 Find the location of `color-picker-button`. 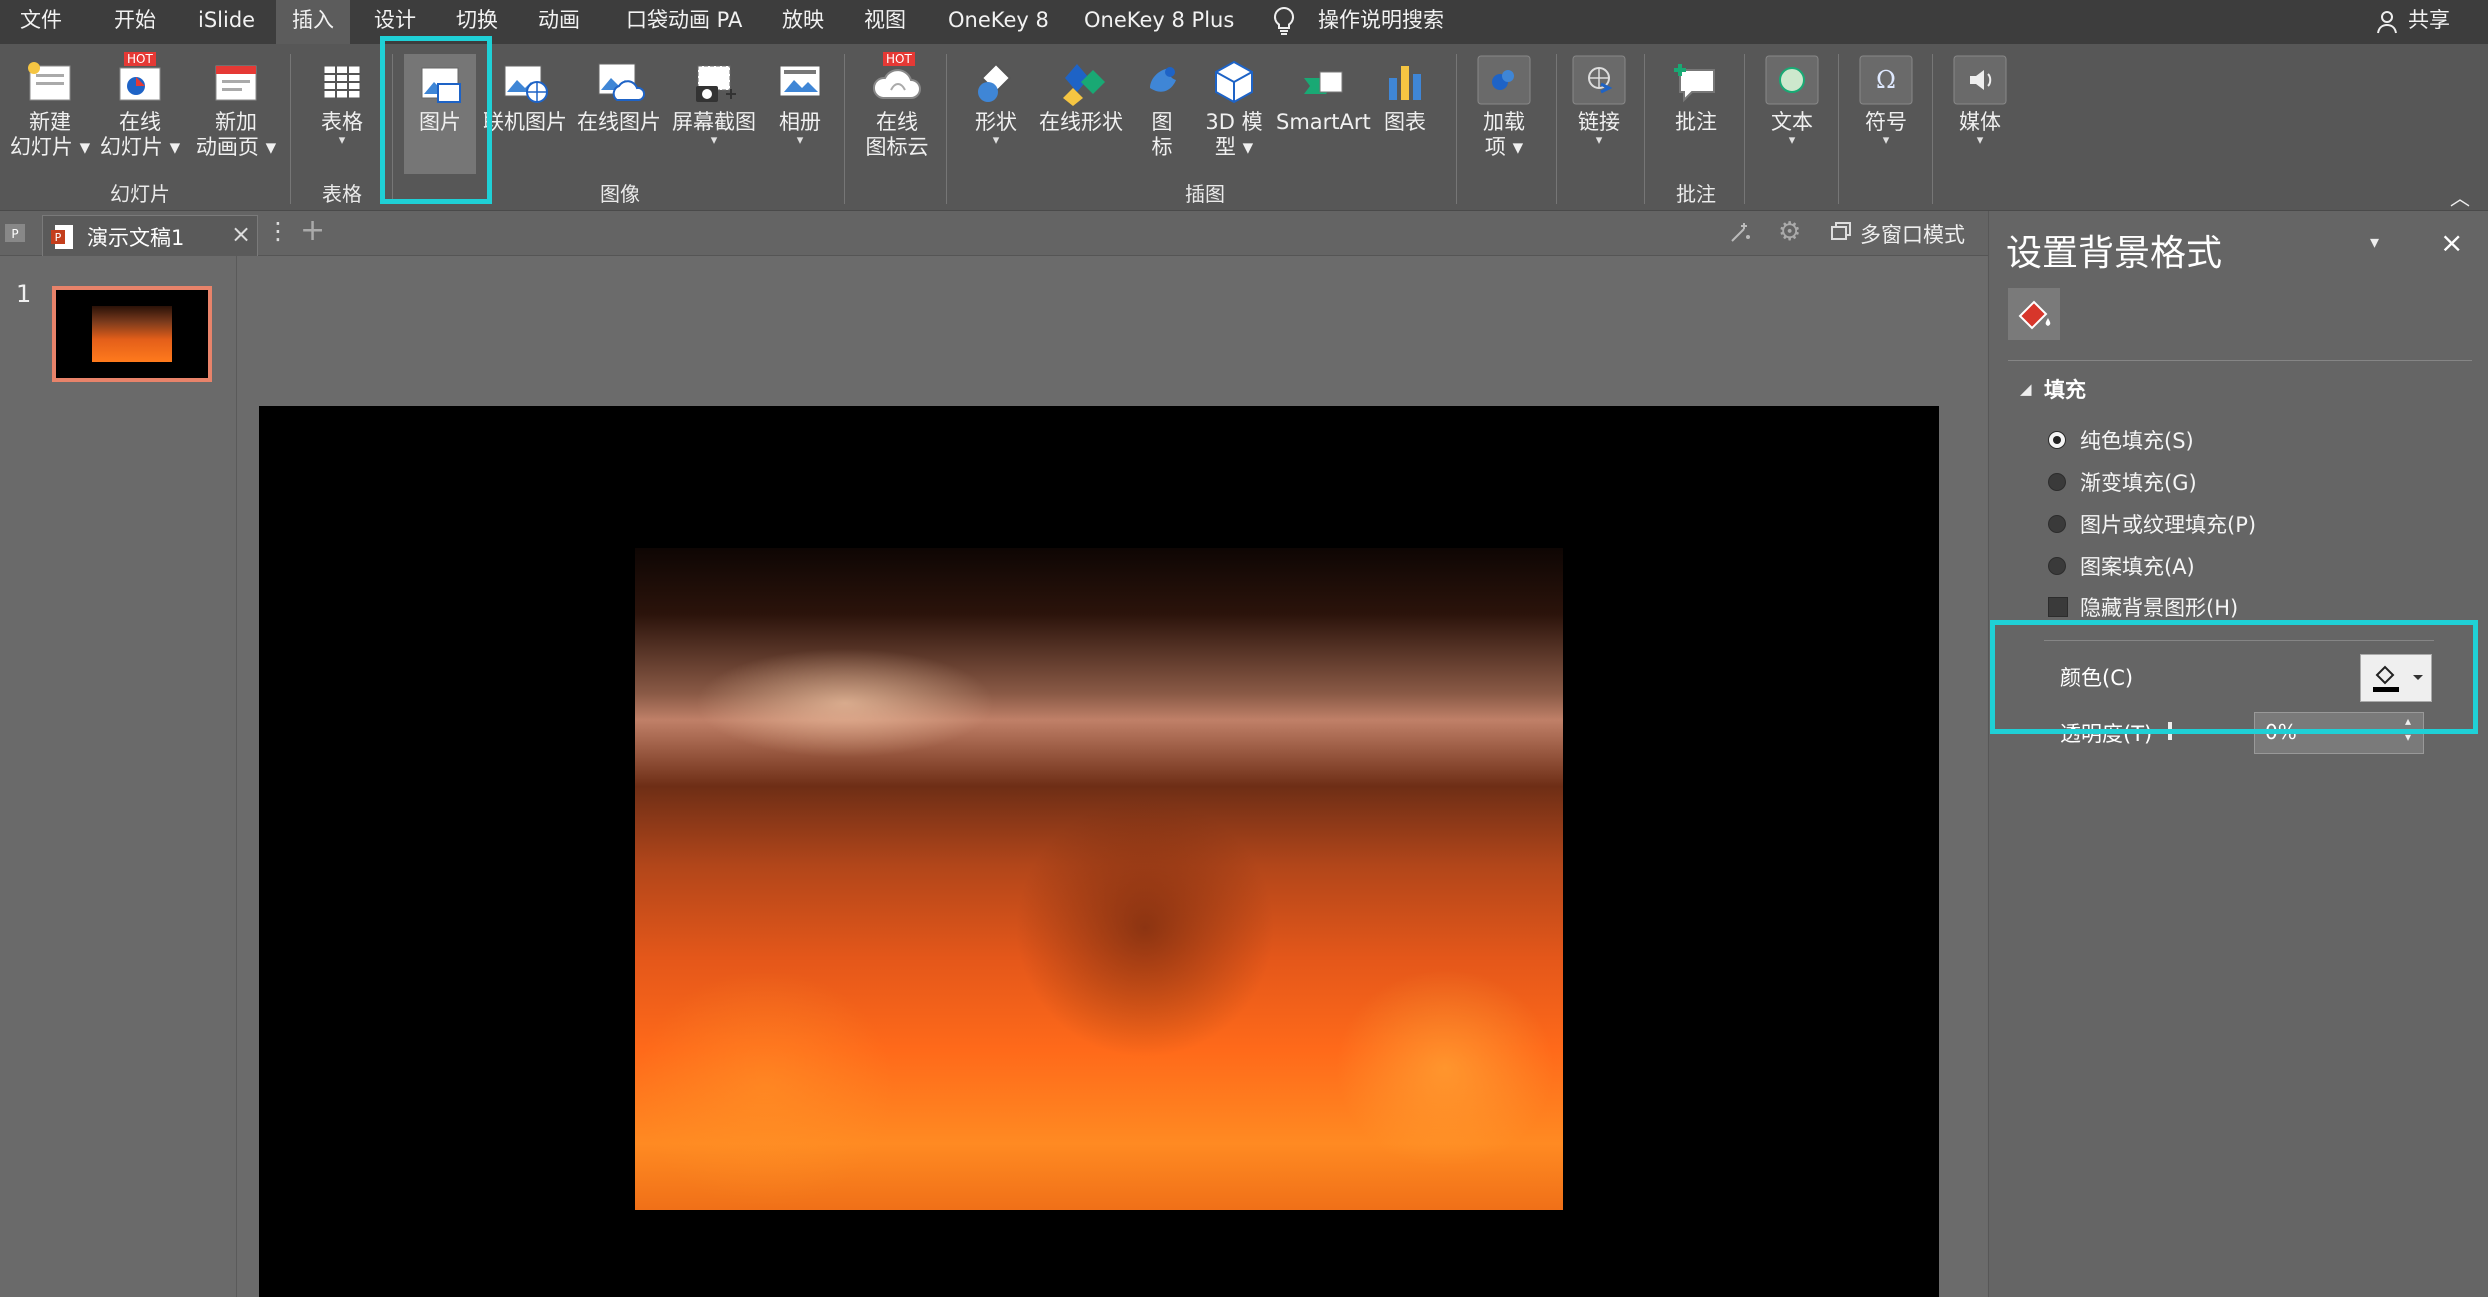

color-picker-button is located at coordinates (2396, 678).